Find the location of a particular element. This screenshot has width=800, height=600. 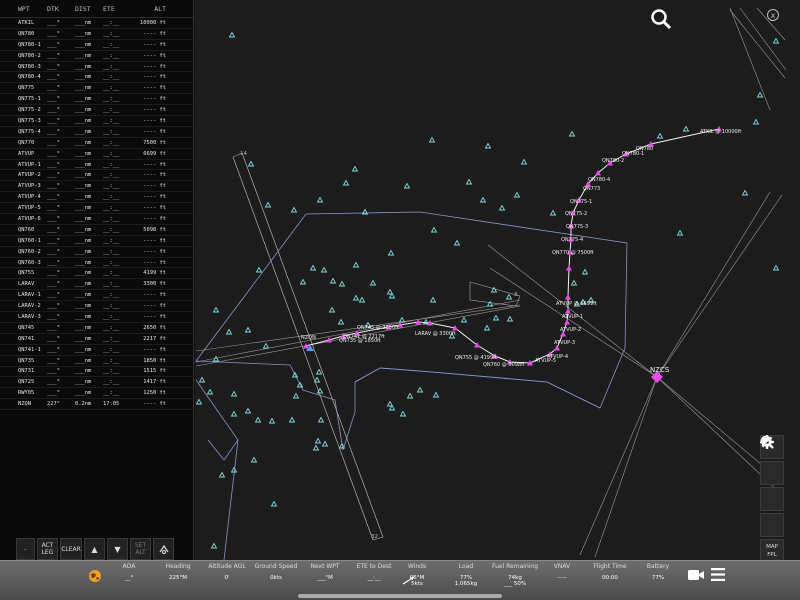

menu-icon is located at coordinates (718, 574).